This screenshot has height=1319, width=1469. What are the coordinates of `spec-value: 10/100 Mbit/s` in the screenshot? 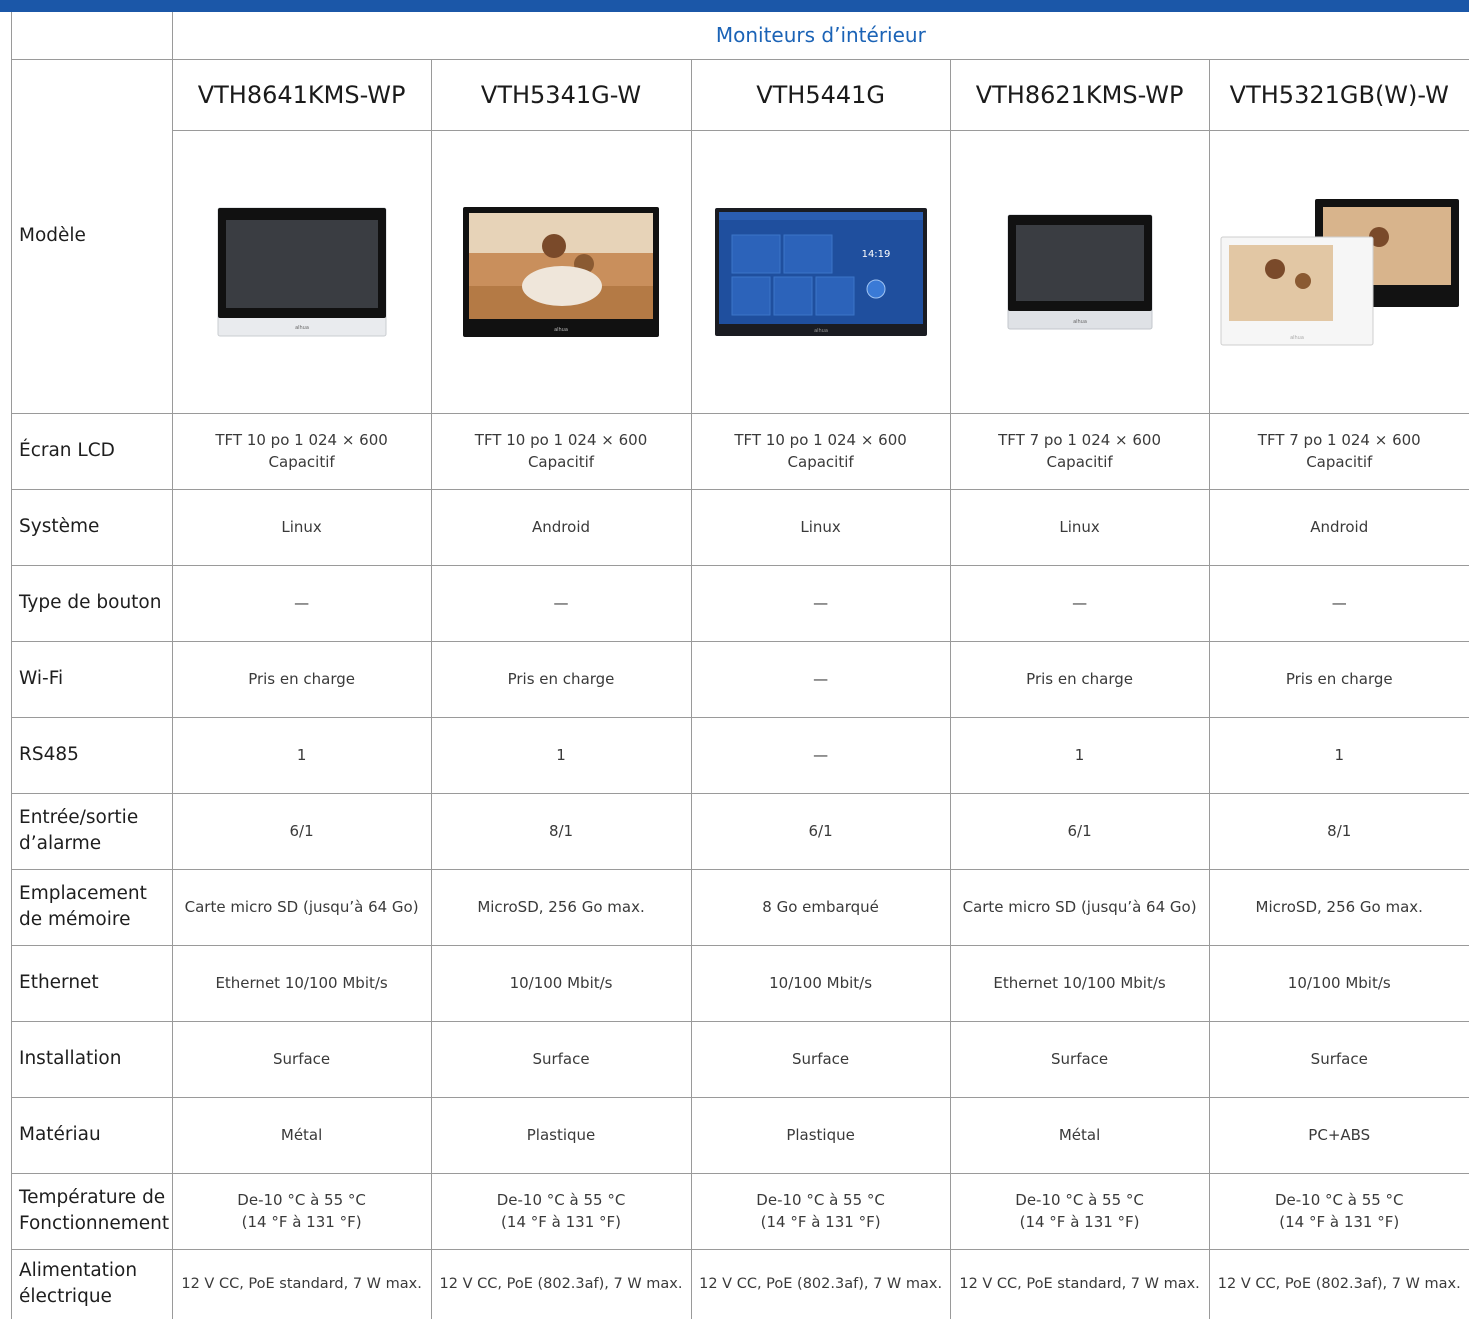 It's located at (1339, 983).